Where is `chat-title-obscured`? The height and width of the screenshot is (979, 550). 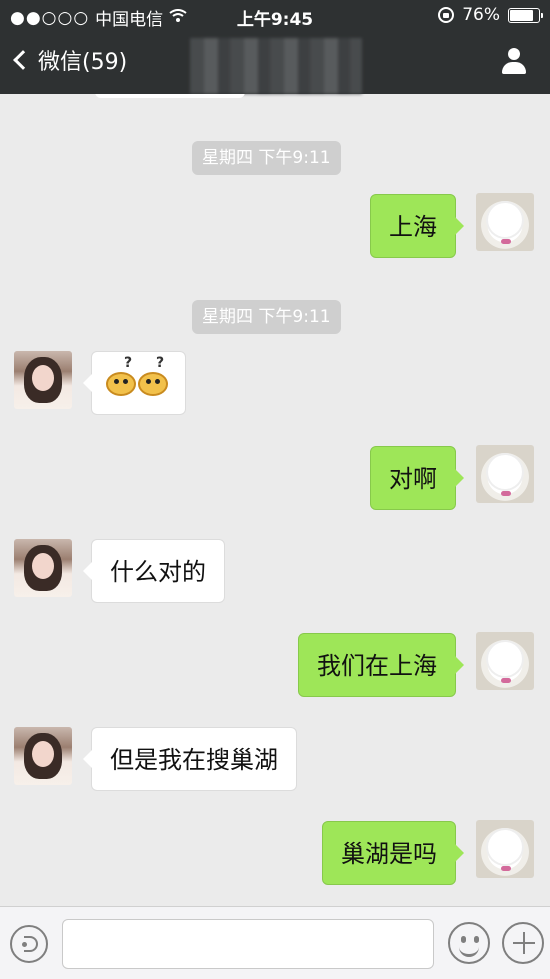 chat-title-obscured is located at coordinates (276, 66).